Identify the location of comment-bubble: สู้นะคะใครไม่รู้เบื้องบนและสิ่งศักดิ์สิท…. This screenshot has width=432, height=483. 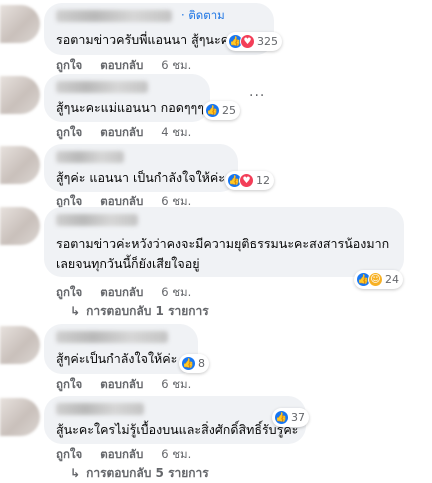
(175, 420).